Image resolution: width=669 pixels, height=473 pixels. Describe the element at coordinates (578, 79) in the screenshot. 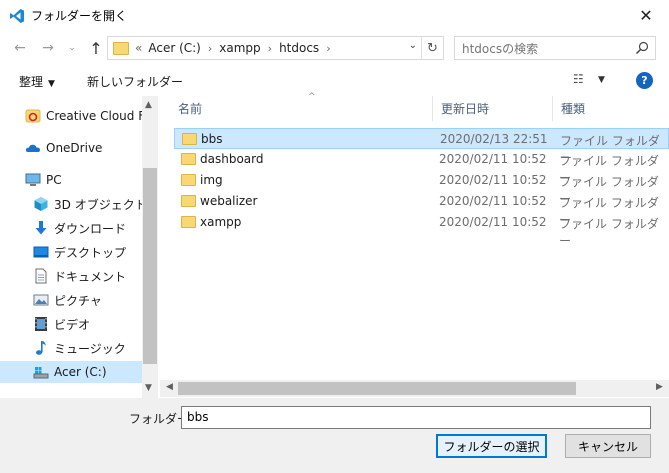

I see `view-options-icon: ☷` at that location.